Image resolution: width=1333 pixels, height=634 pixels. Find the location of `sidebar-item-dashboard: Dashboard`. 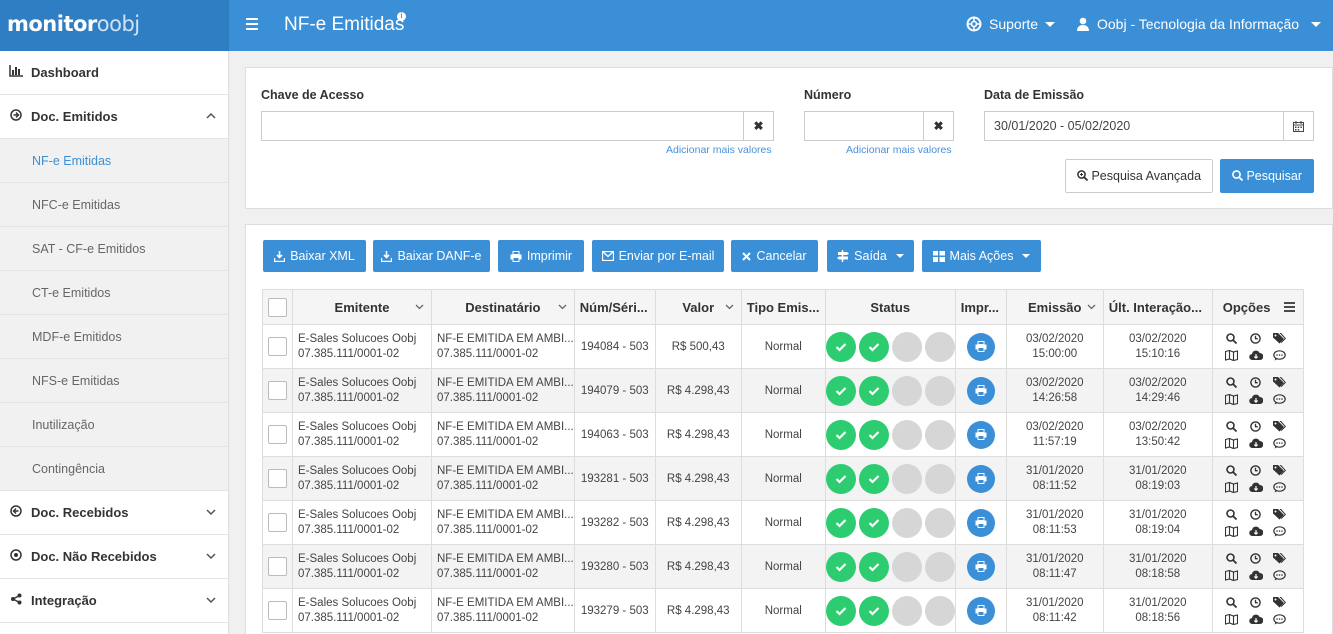

sidebar-item-dashboard: Dashboard is located at coordinates (114, 73).